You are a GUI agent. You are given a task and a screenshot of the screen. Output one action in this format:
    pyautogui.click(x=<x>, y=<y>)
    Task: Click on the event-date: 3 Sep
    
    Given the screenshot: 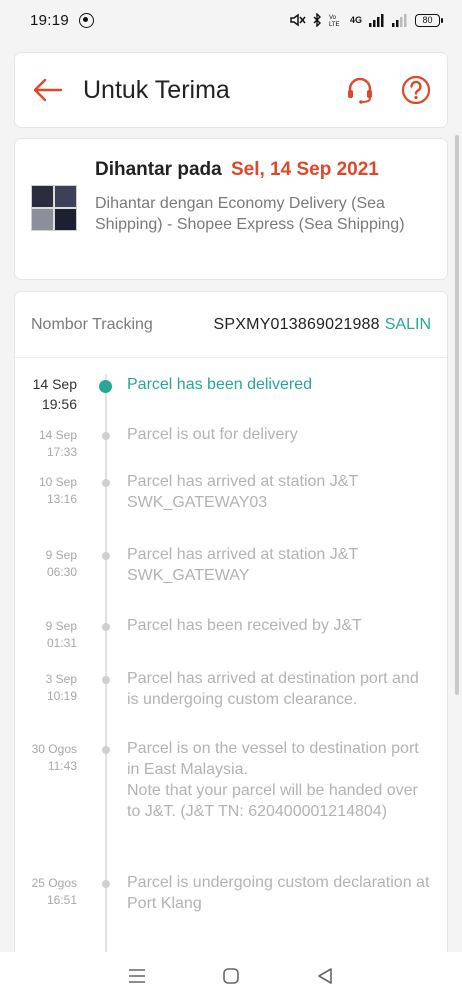 What is the action you would take?
    pyautogui.click(x=61, y=679)
    